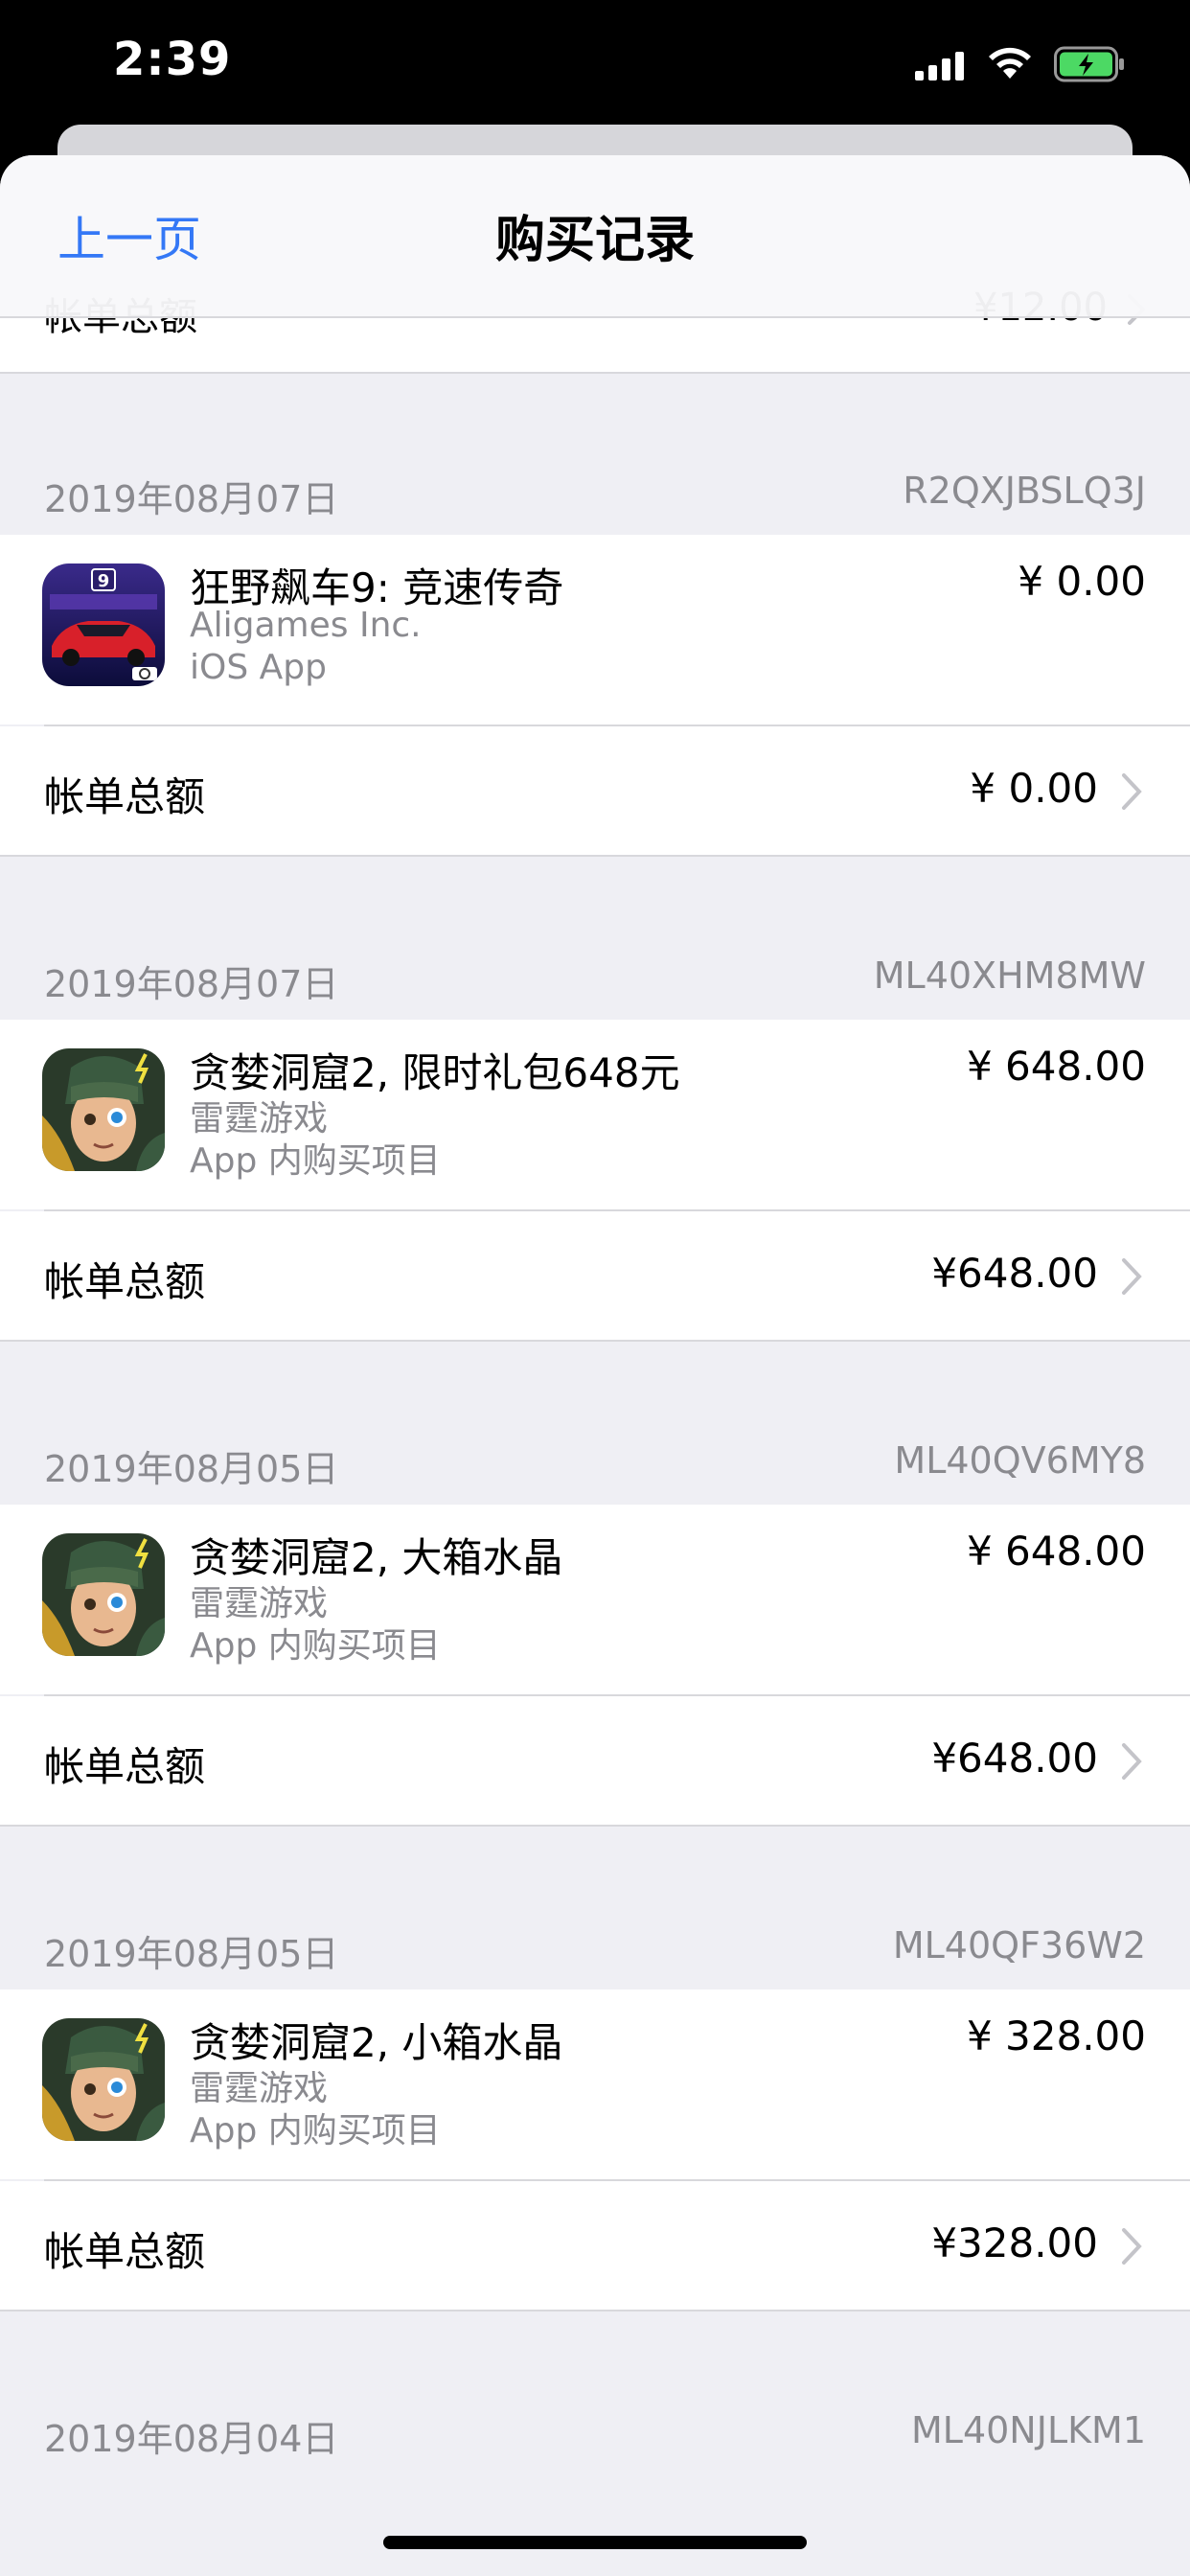 Image resolution: width=1190 pixels, height=2576 pixels. I want to click on home-indicator, so click(595, 2542).